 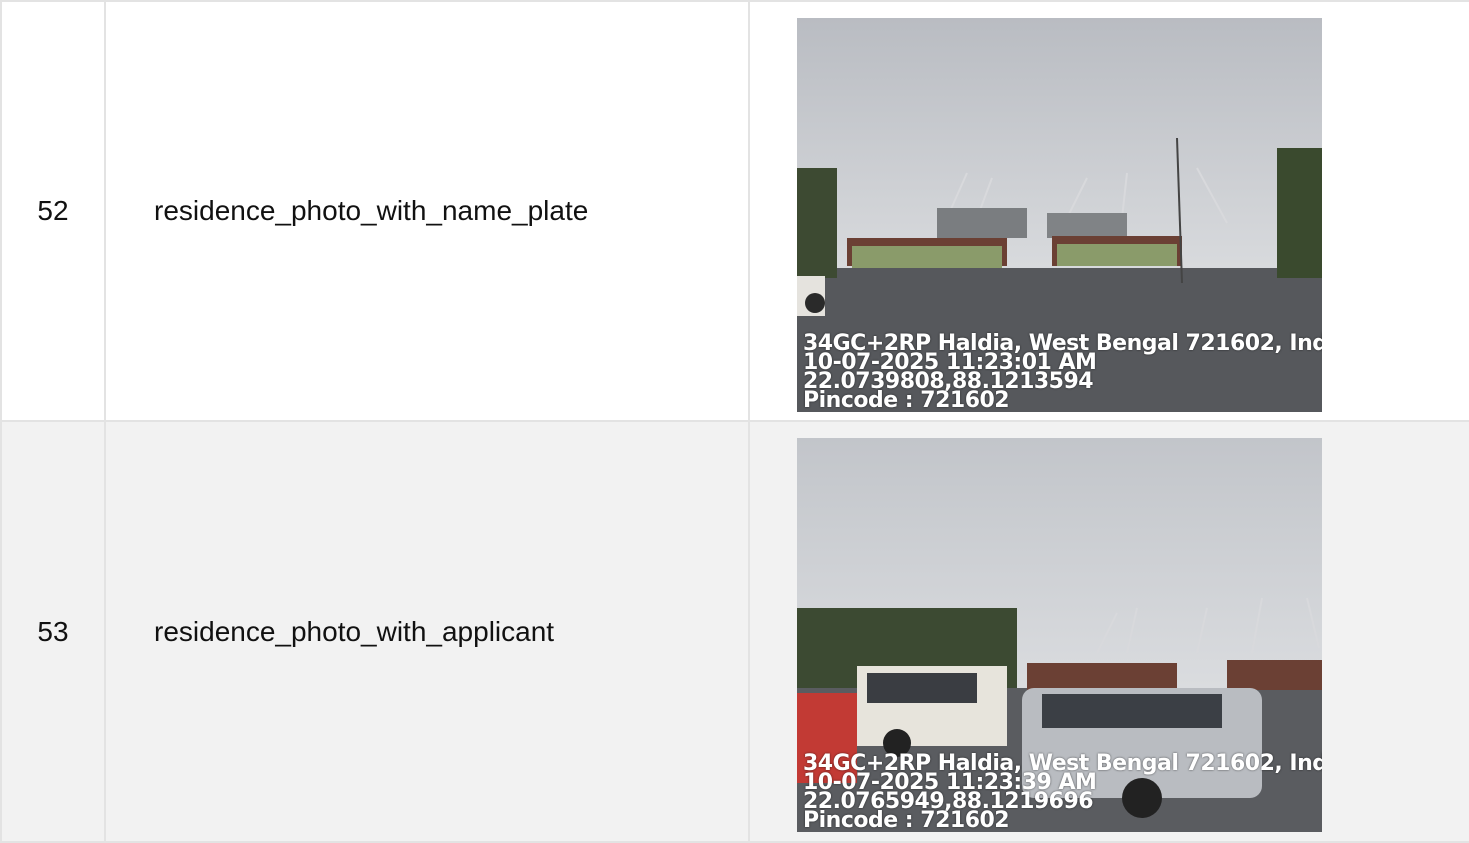 I want to click on row-index: 53, so click(x=53, y=631).